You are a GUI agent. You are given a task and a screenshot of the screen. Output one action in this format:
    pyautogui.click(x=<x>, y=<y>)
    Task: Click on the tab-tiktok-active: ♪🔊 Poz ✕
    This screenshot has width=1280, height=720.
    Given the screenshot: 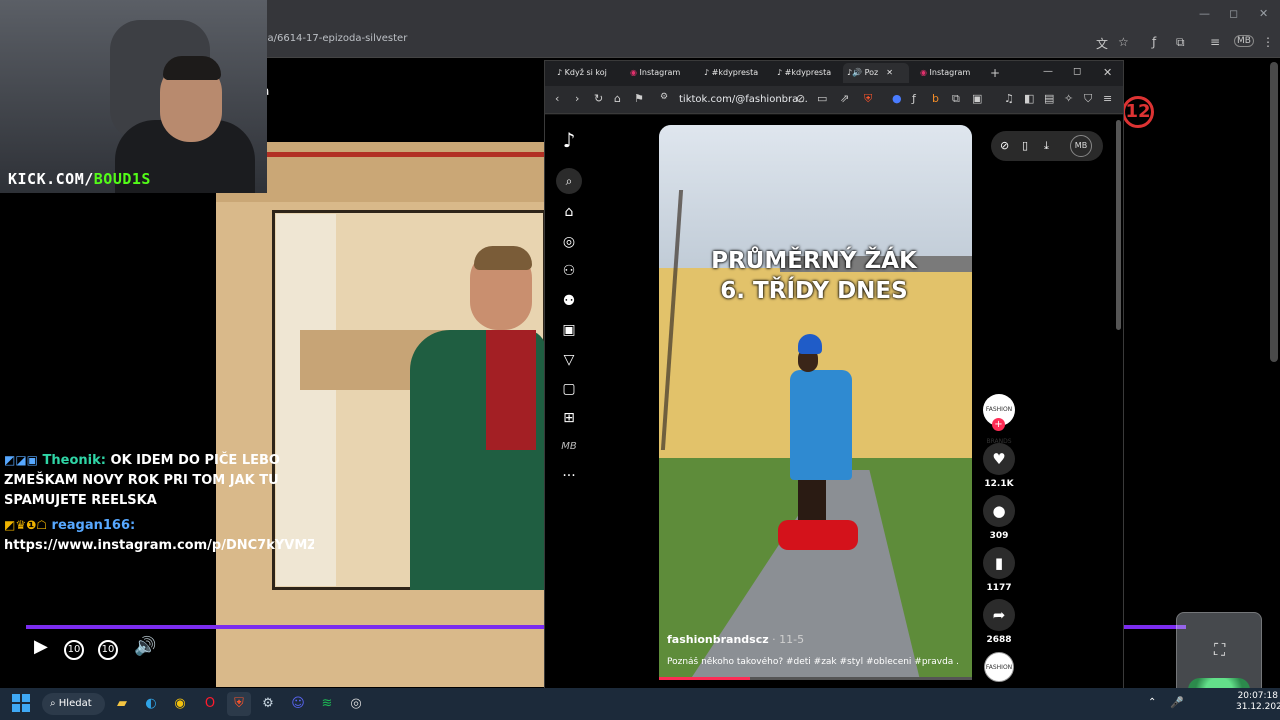 What is the action you would take?
    pyautogui.click(x=876, y=73)
    